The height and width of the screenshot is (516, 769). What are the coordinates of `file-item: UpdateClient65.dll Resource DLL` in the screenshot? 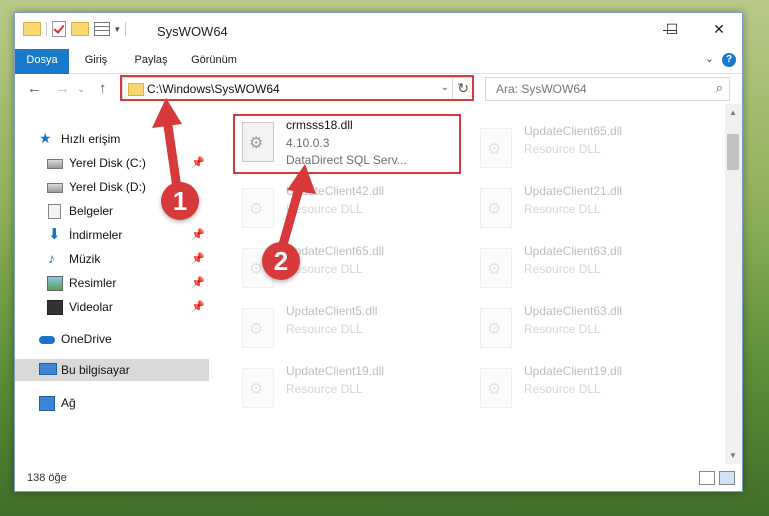 It's located at (589, 146).